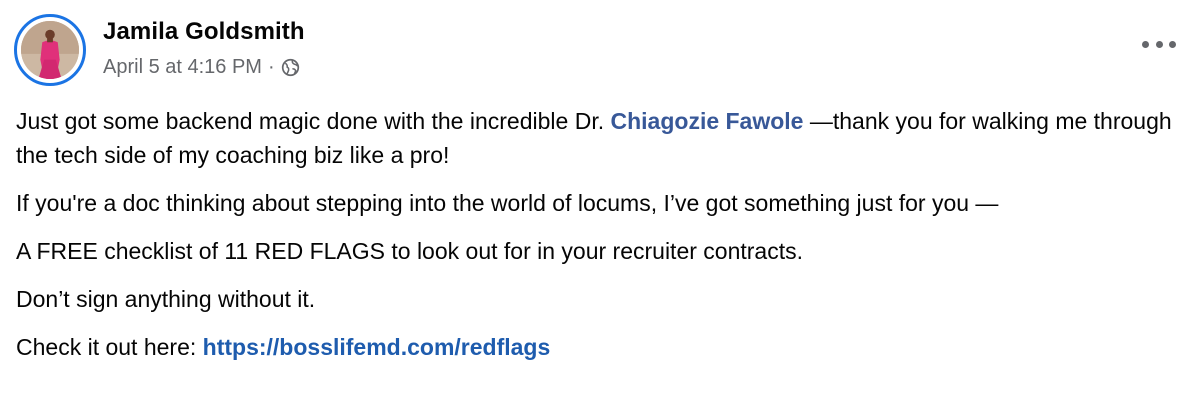 This screenshot has width=1200, height=403. I want to click on p5-text-before: Check it out here:, so click(109, 347).